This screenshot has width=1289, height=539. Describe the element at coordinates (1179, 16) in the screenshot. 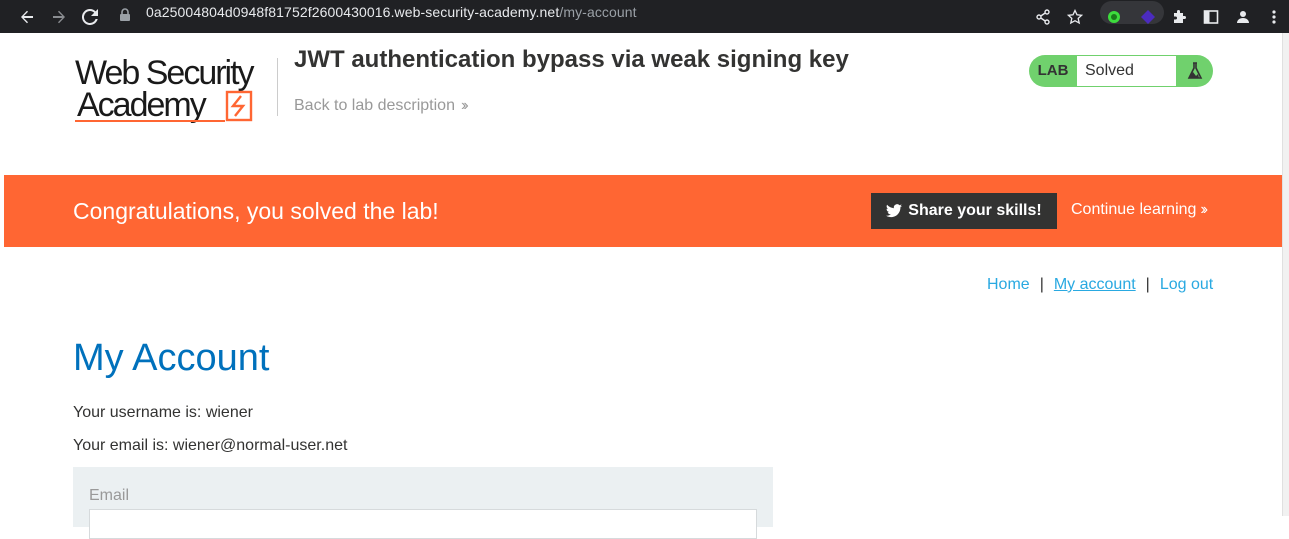

I see `puzzle-extensions-icon` at that location.